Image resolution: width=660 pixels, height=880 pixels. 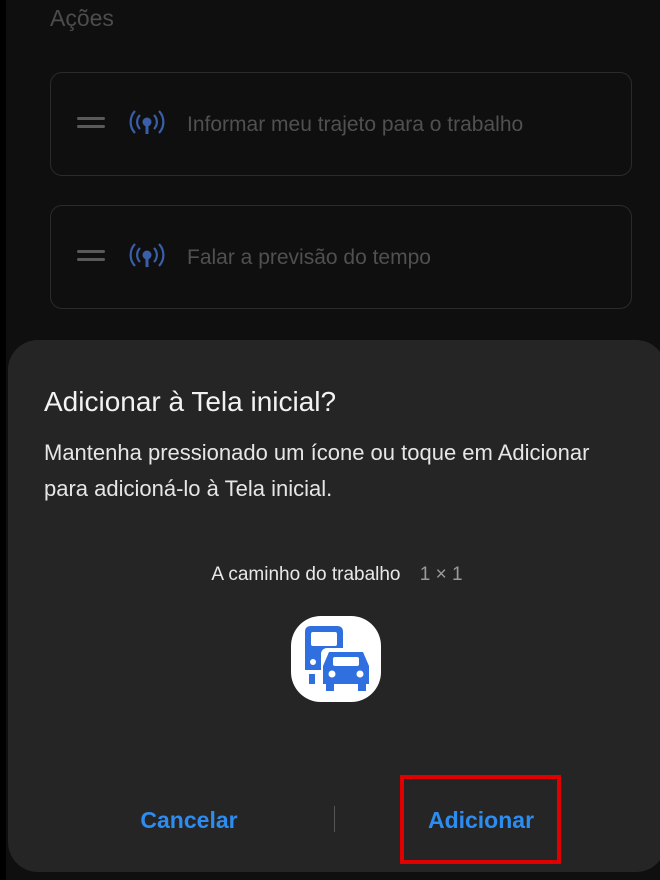 What do you see at coordinates (82, 18) in the screenshot?
I see `section-title: Ações` at bounding box center [82, 18].